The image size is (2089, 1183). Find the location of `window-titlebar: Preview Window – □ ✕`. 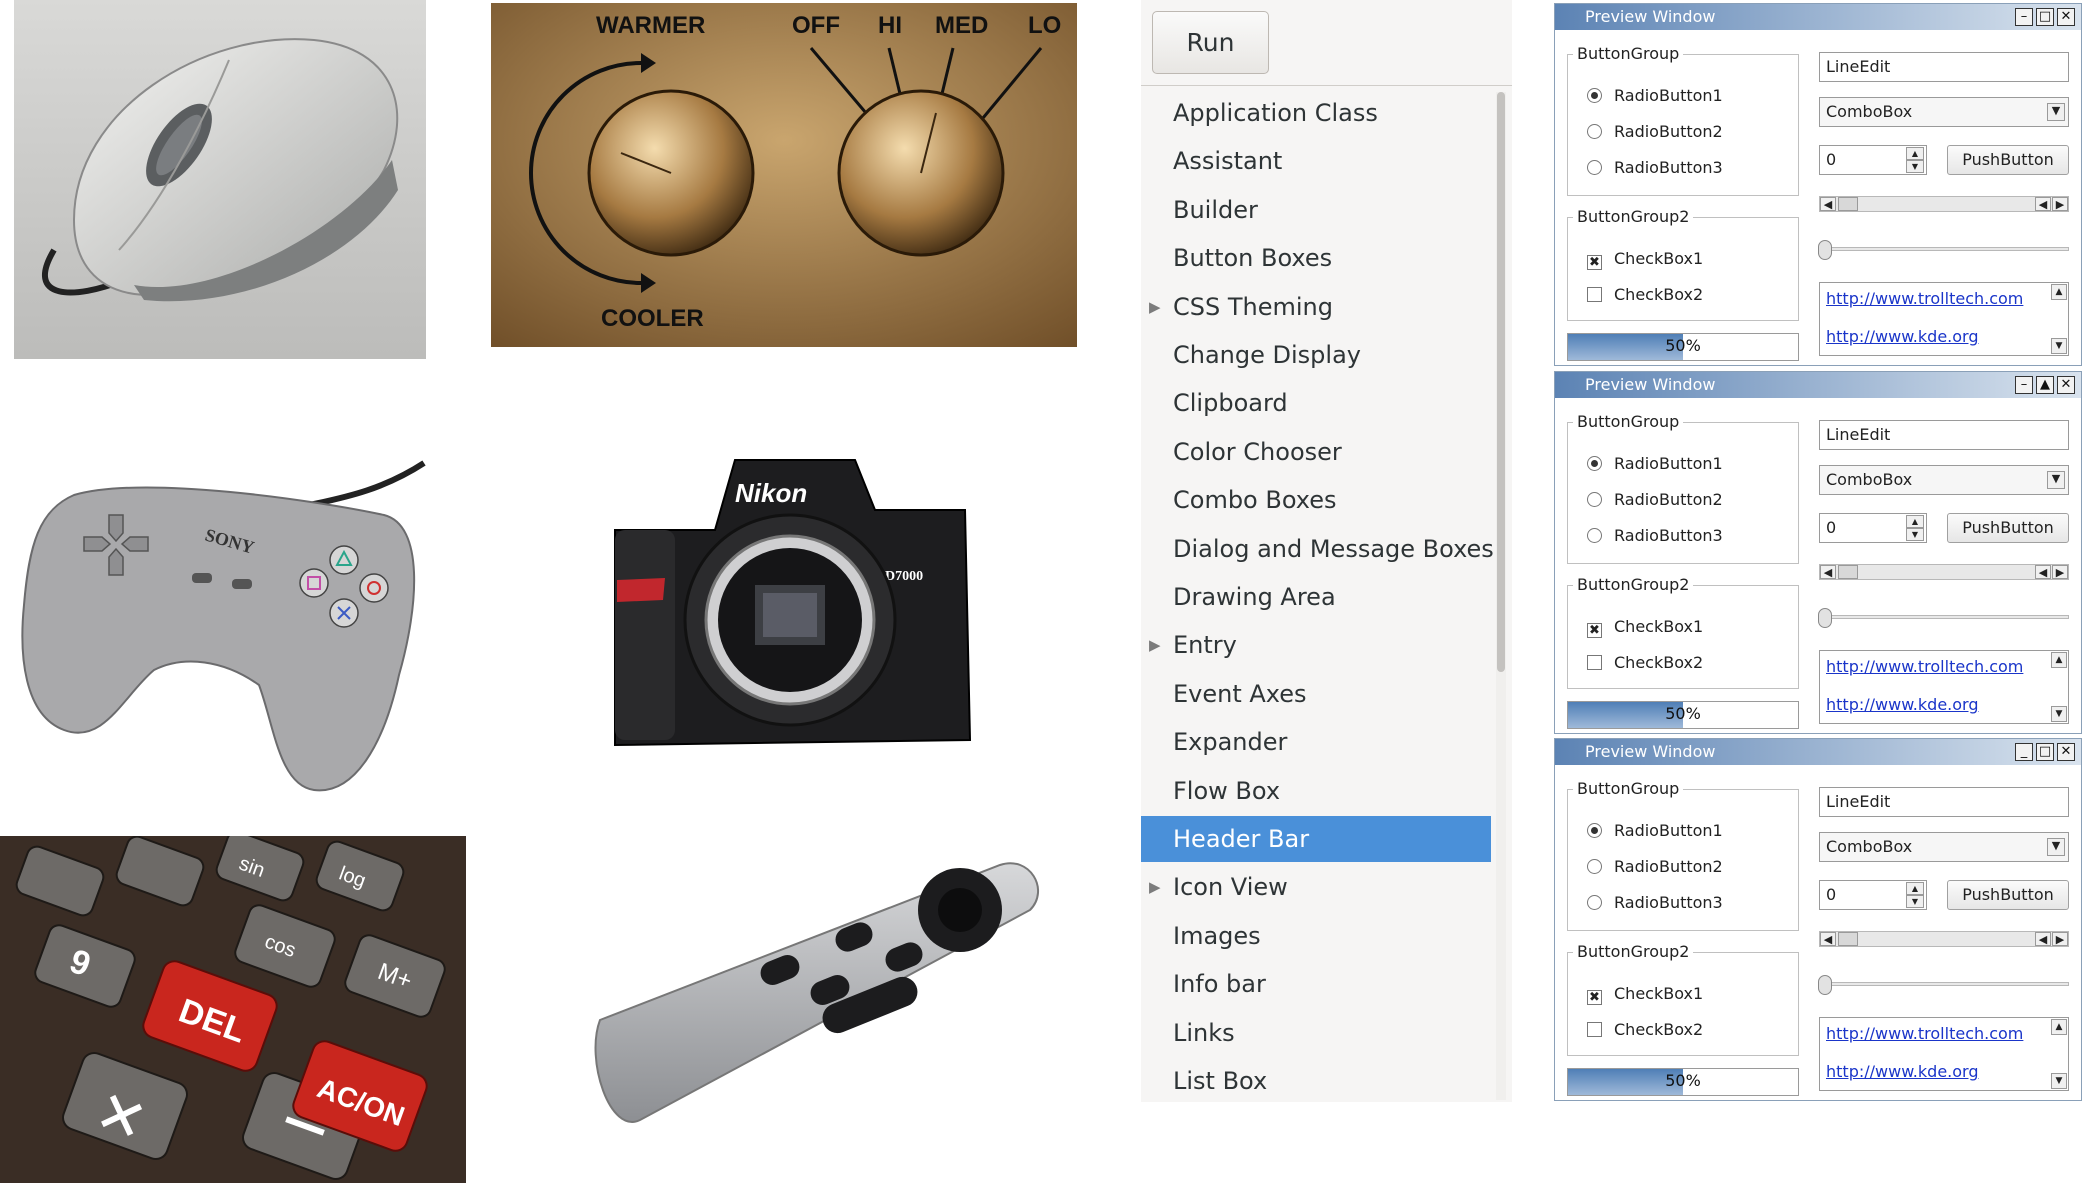

window-titlebar: Preview Window – □ ✕ is located at coordinates (1818, 17).